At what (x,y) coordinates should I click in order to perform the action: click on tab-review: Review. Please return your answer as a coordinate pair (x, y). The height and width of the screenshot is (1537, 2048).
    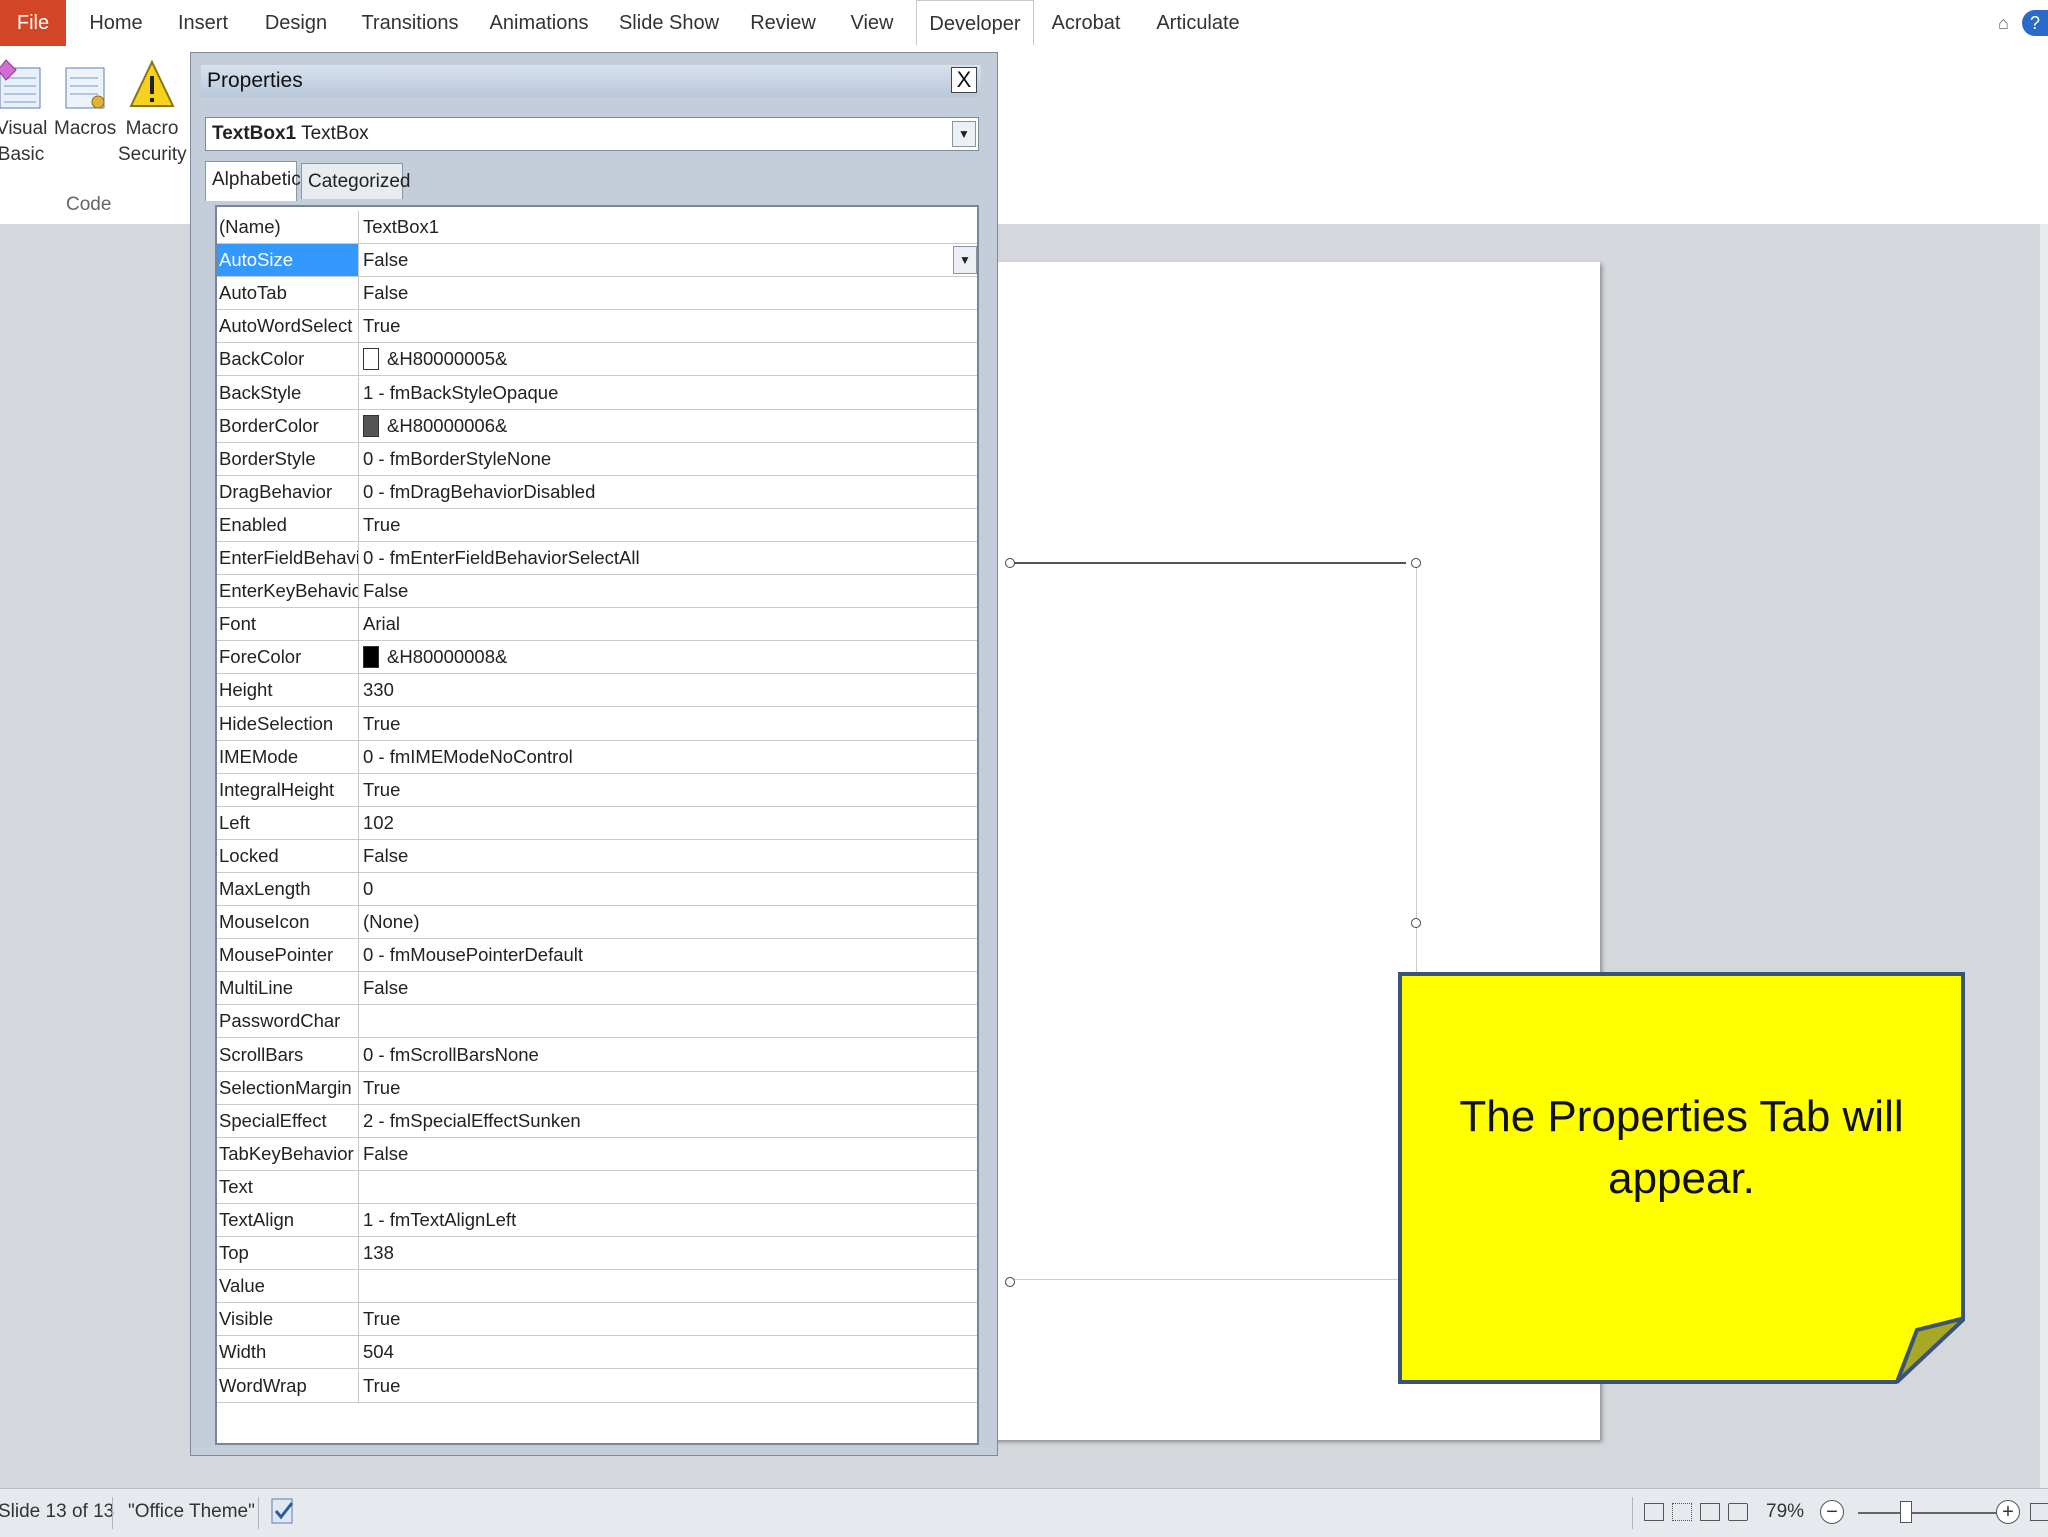
    Looking at the image, I should click on (783, 23).